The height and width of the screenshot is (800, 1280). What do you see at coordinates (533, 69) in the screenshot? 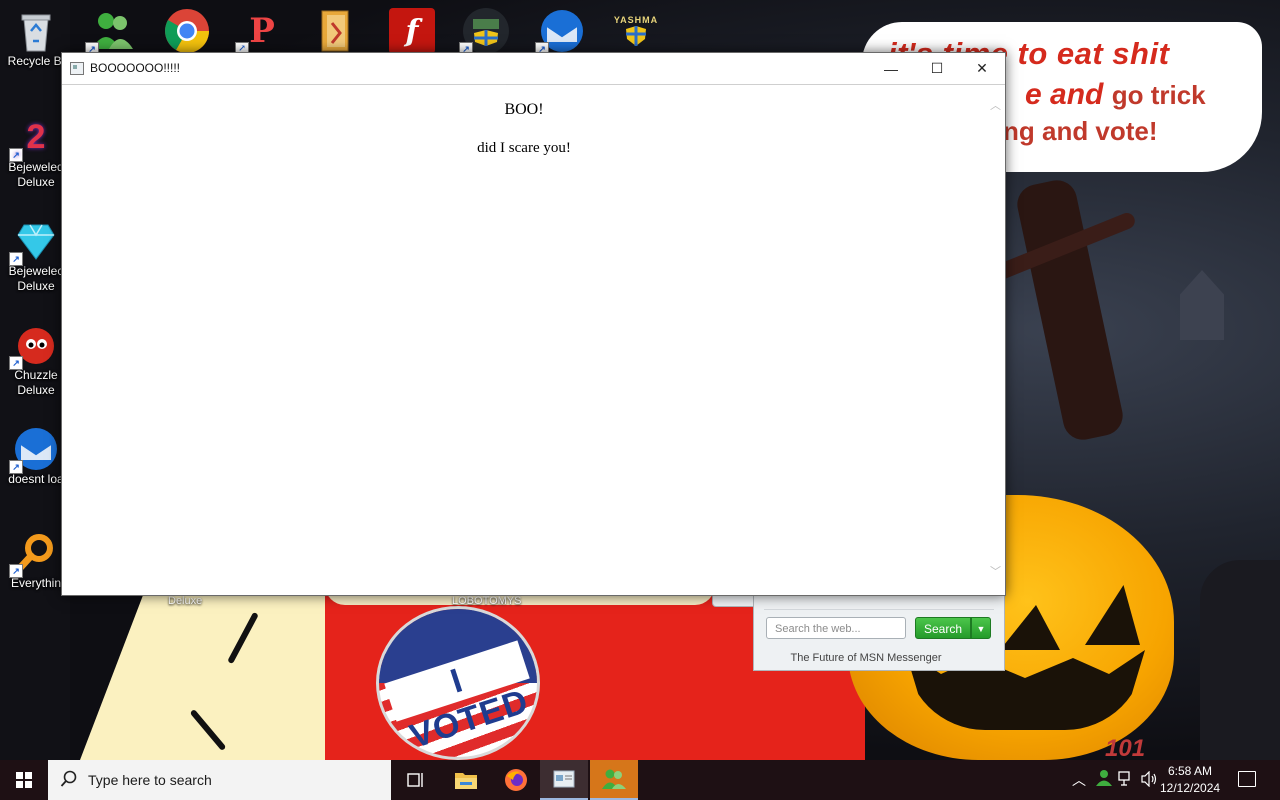
I see `window-titlebar: BOOOOOOO!!!!! — ☐ ✕` at bounding box center [533, 69].